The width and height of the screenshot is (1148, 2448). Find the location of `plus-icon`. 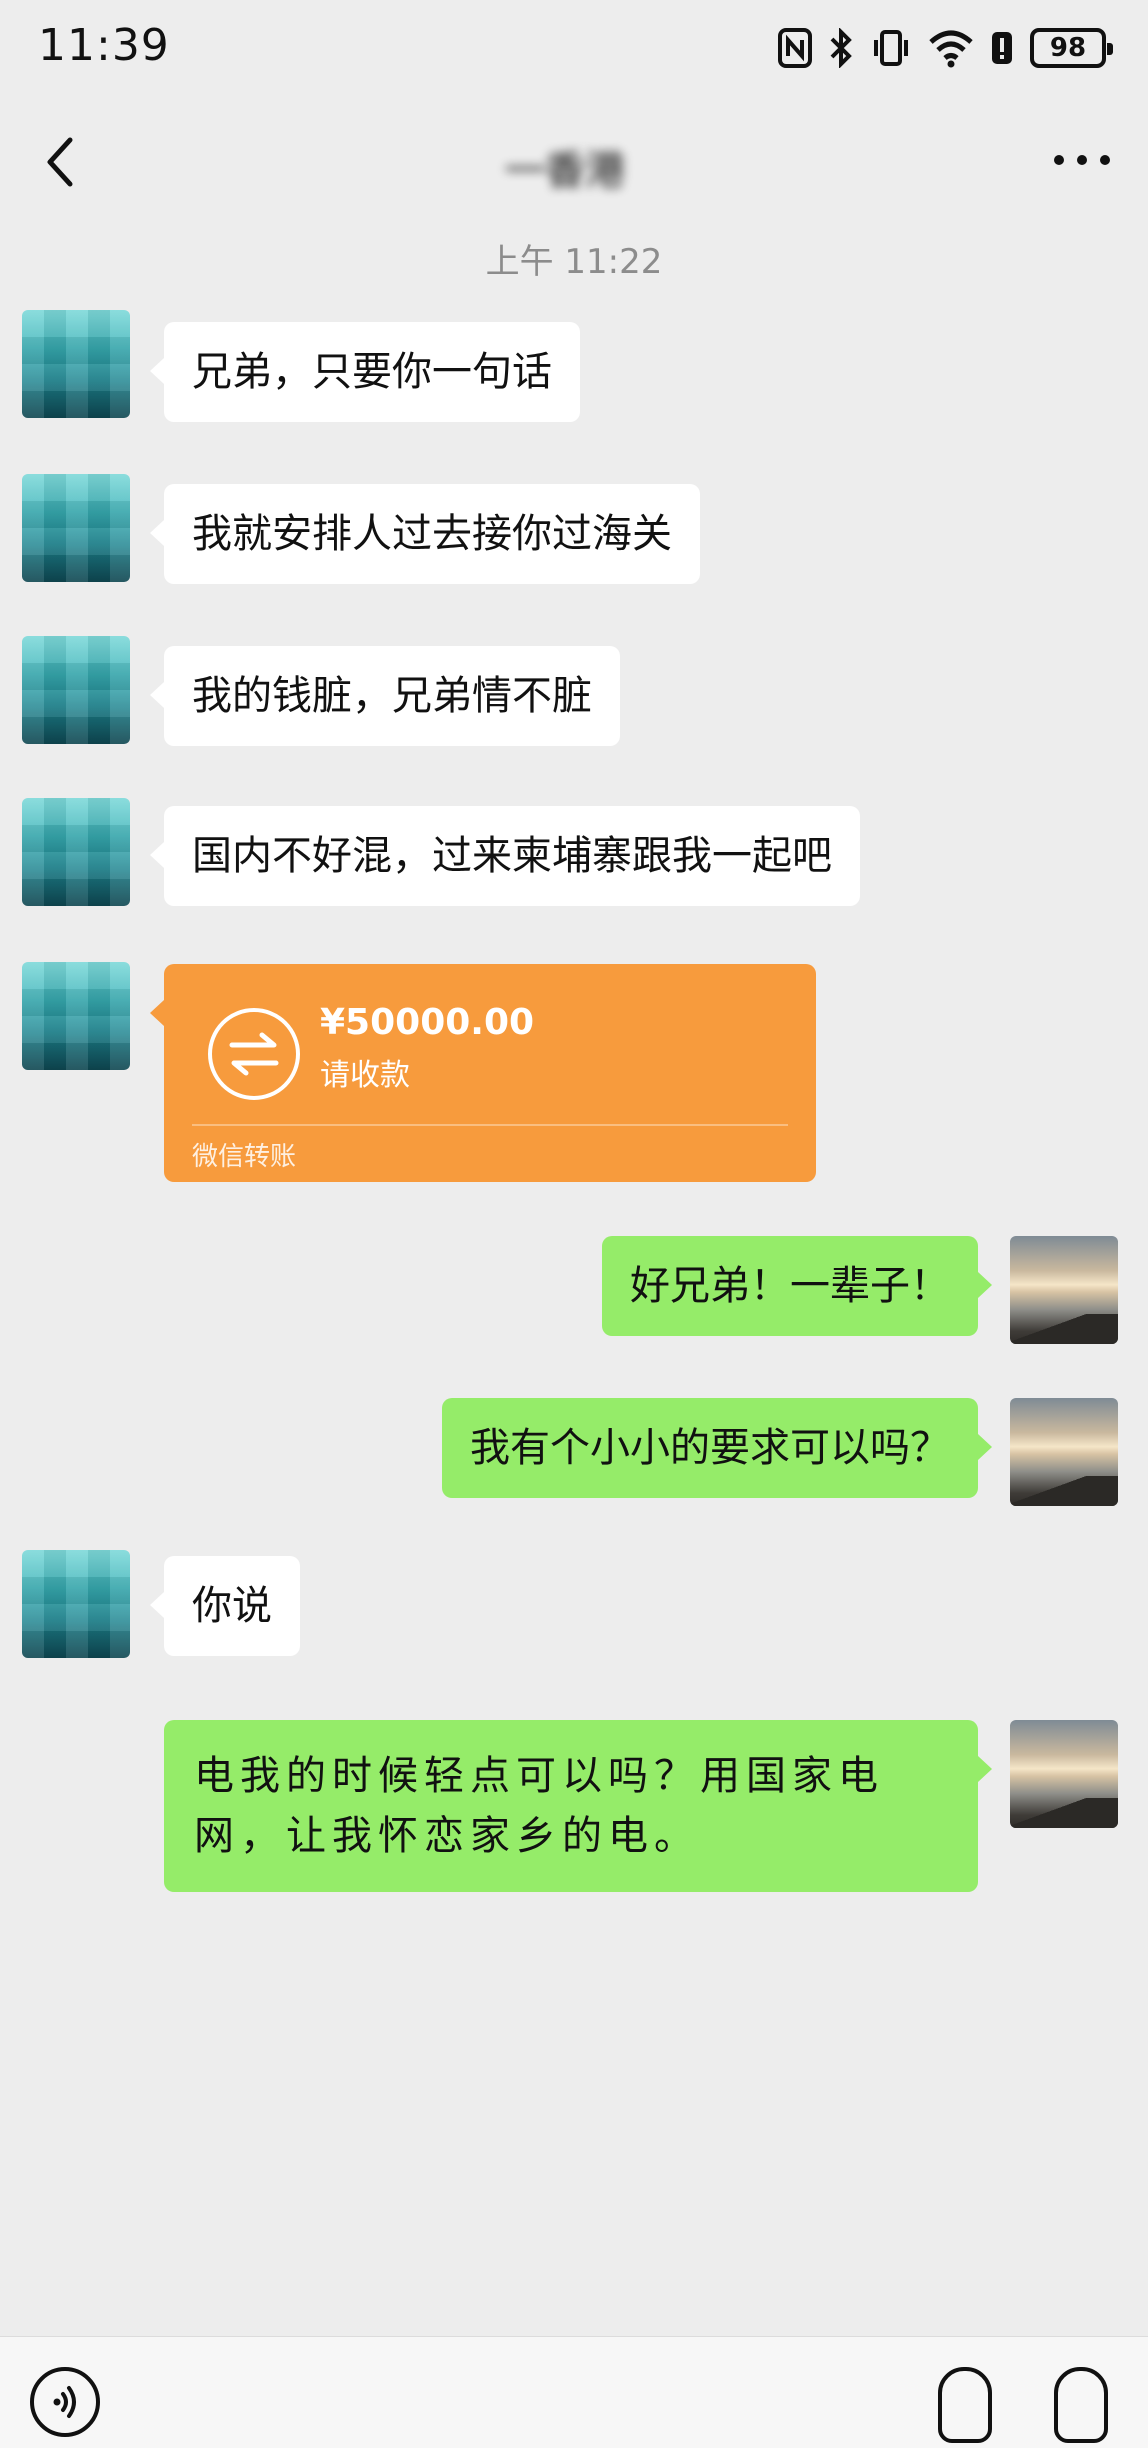

plus-icon is located at coordinates (1081, 2405).